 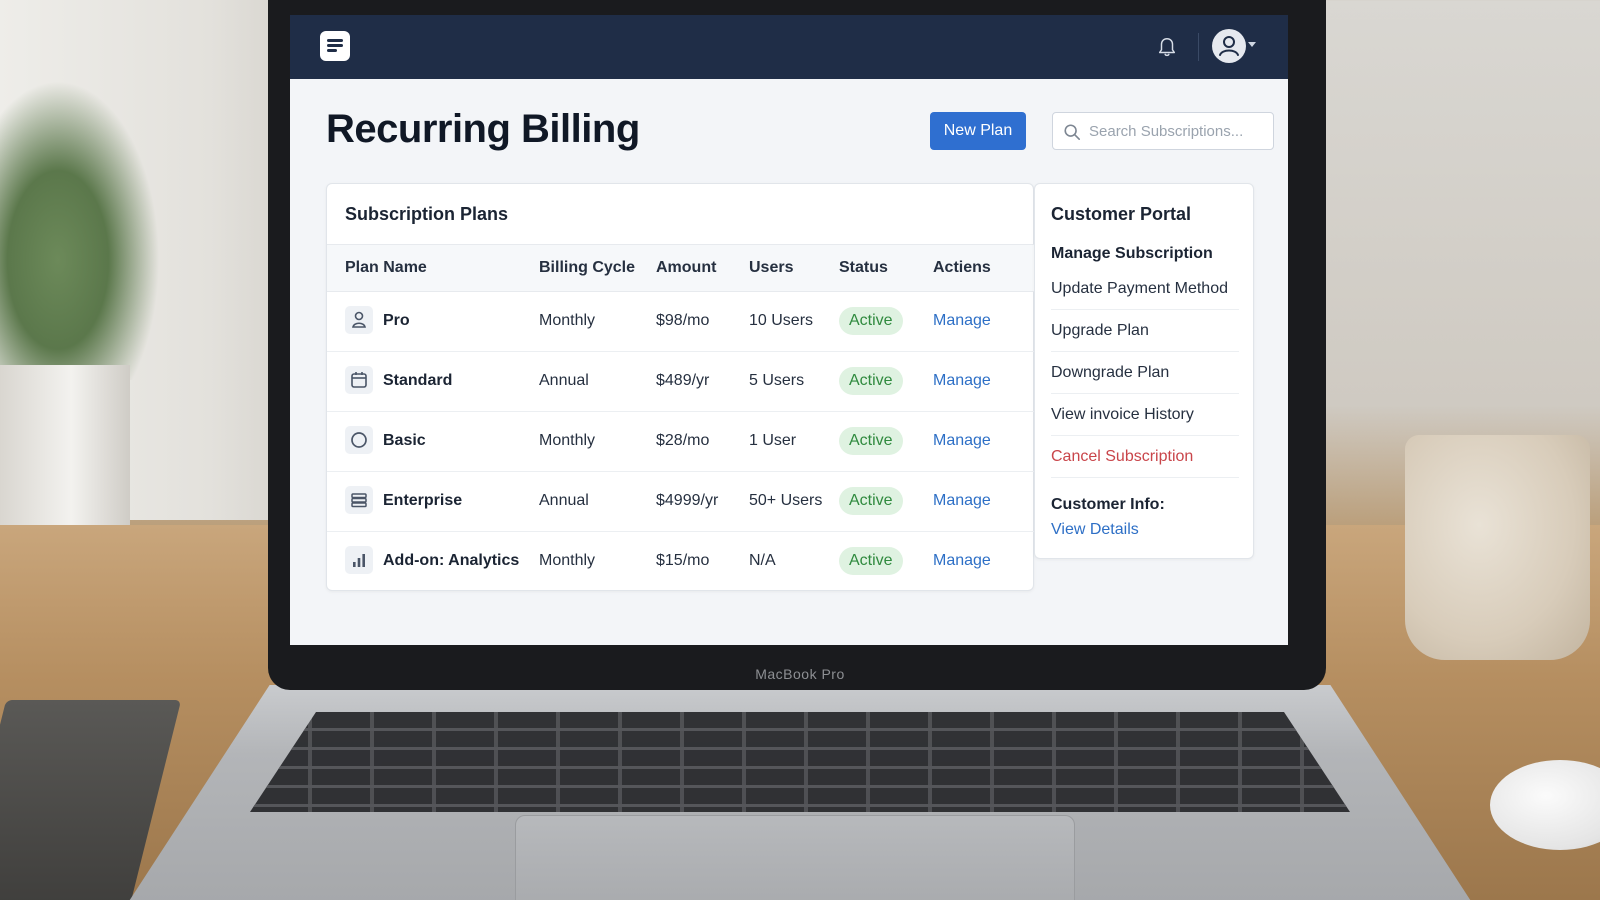 What do you see at coordinates (800, 674) in the screenshot?
I see `device-brand-label: MacBook Pro` at bounding box center [800, 674].